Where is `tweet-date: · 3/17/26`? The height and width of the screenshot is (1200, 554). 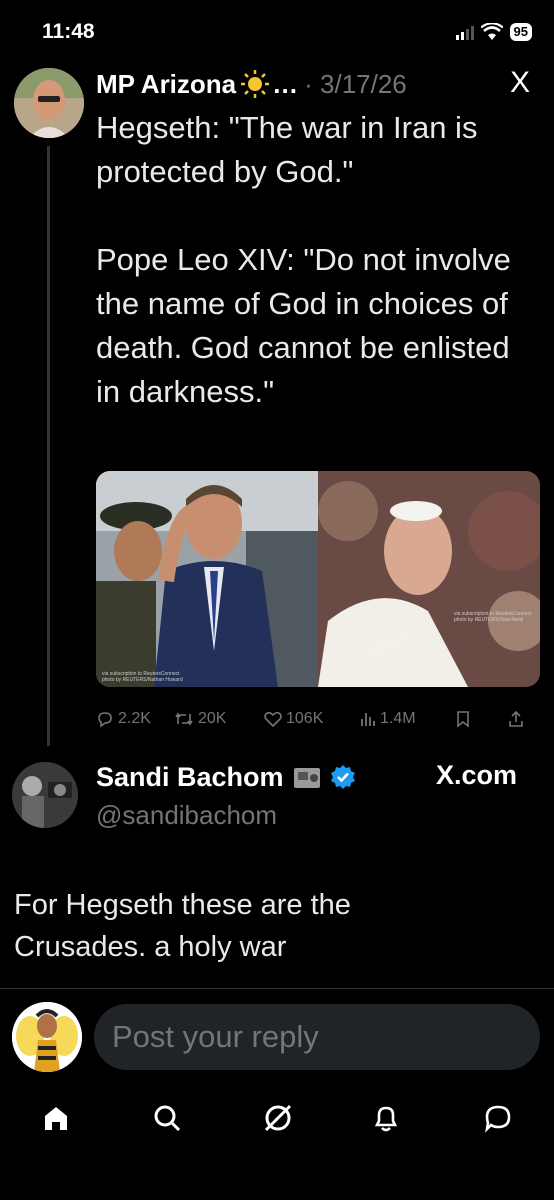 tweet-date: · 3/17/26 is located at coordinates (355, 84).